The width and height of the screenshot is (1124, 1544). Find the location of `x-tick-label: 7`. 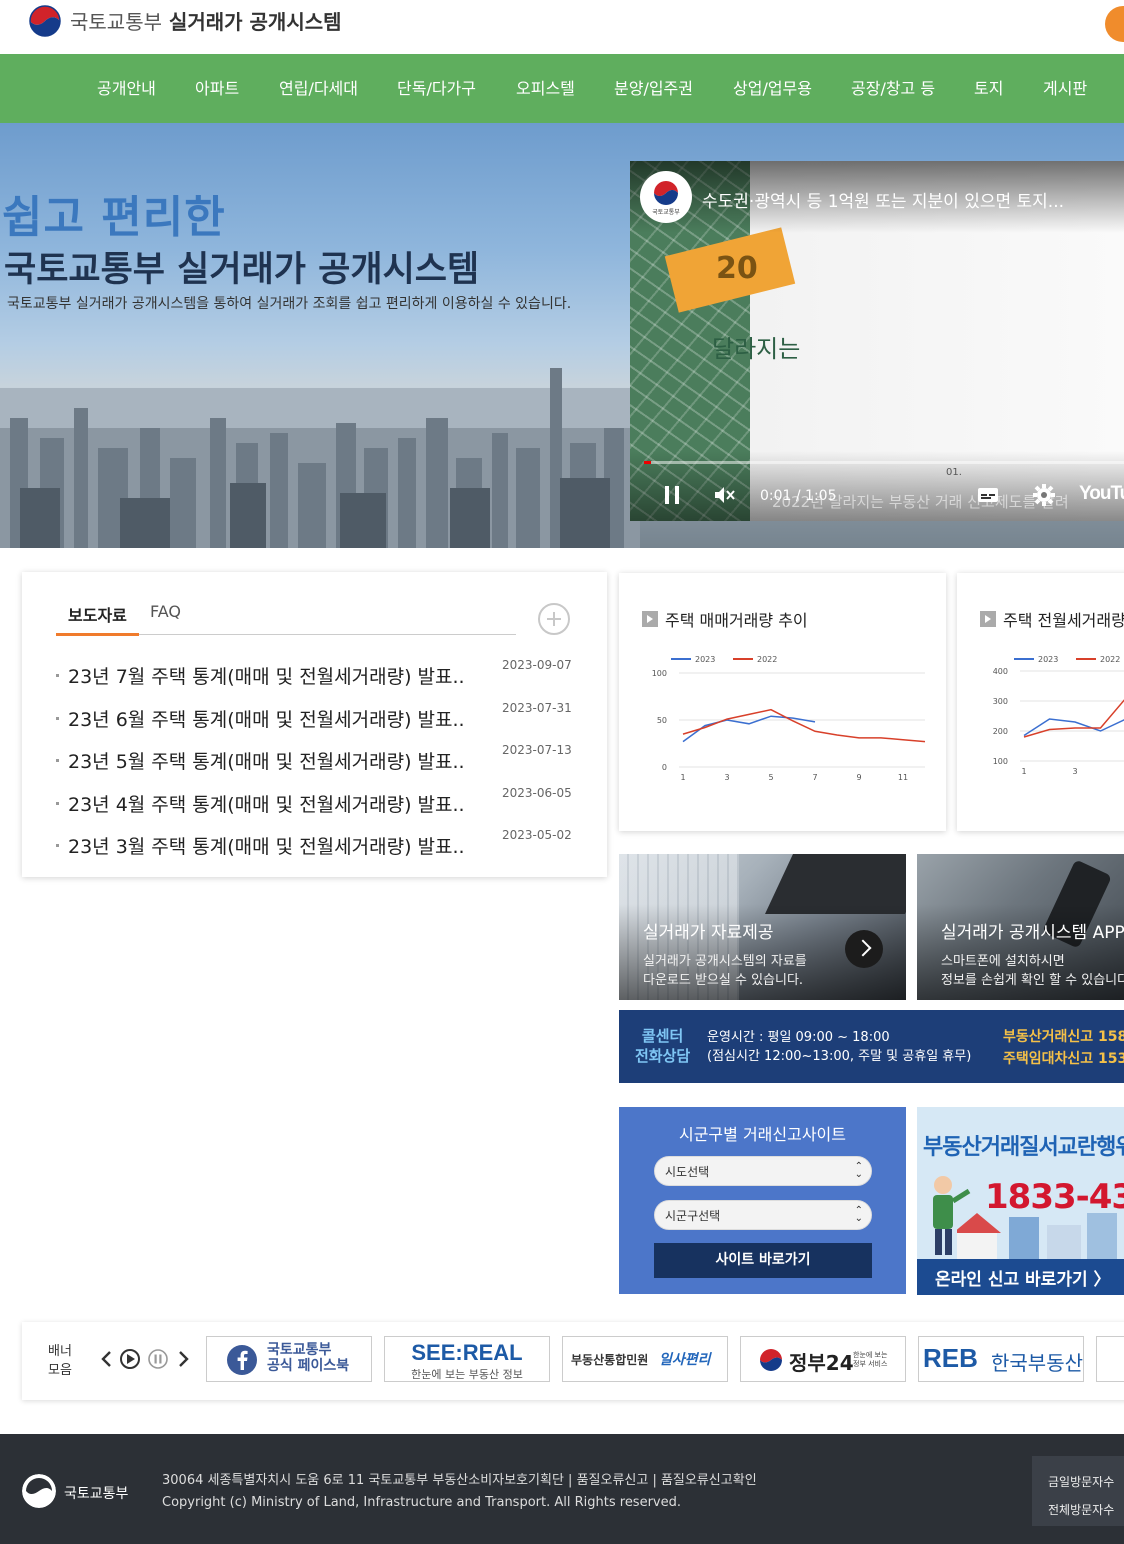

x-tick-label: 7 is located at coordinates (814, 777).